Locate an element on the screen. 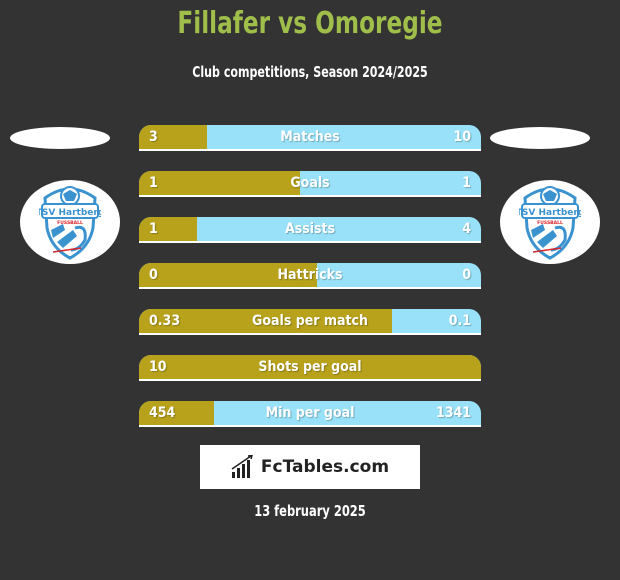 This screenshot has height=580, width=620. left-value: 0 is located at coordinates (153, 275).